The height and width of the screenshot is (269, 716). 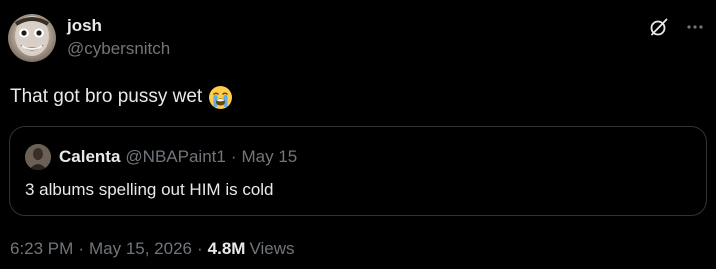 What do you see at coordinates (695, 27) in the screenshot?
I see `more-options-icon` at bounding box center [695, 27].